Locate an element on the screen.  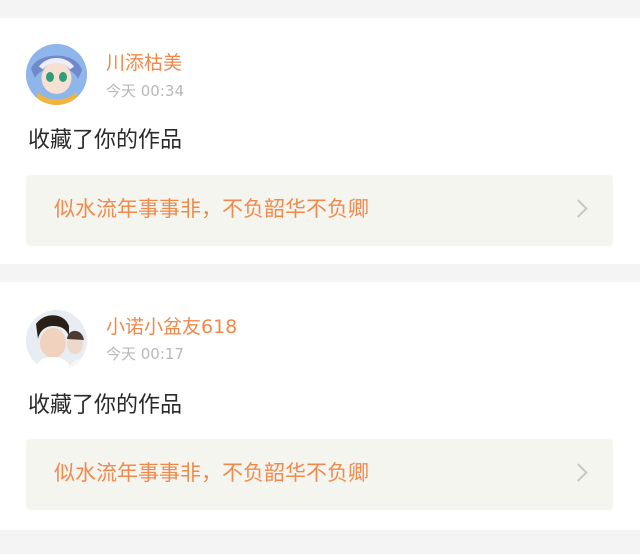
timestamp: 今天 00:34 is located at coordinates (145, 91).